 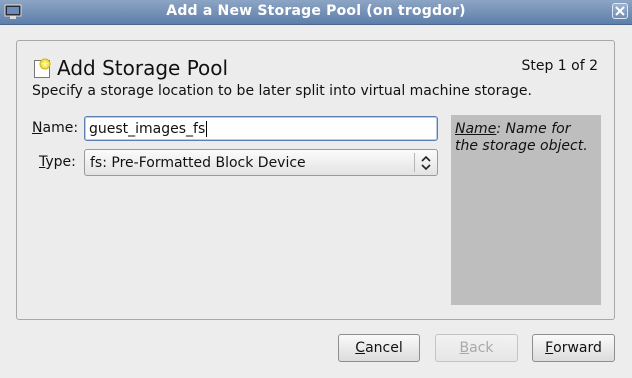 I want to click on forward-button: Forward, so click(x=573, y=348).